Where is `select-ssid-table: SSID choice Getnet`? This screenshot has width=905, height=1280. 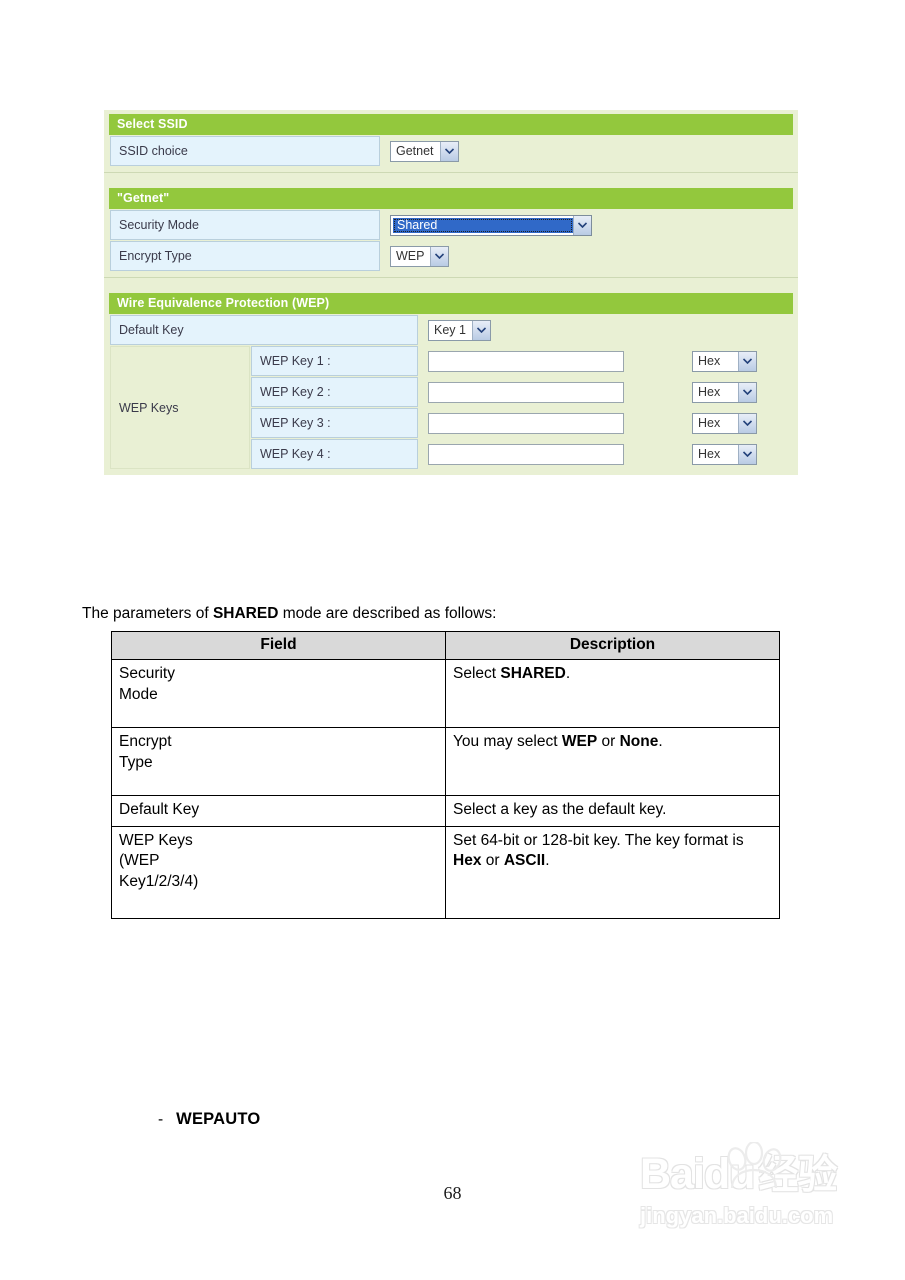
select-ssid-table: SSID choice Getnet is located at coordinates (451, 151).